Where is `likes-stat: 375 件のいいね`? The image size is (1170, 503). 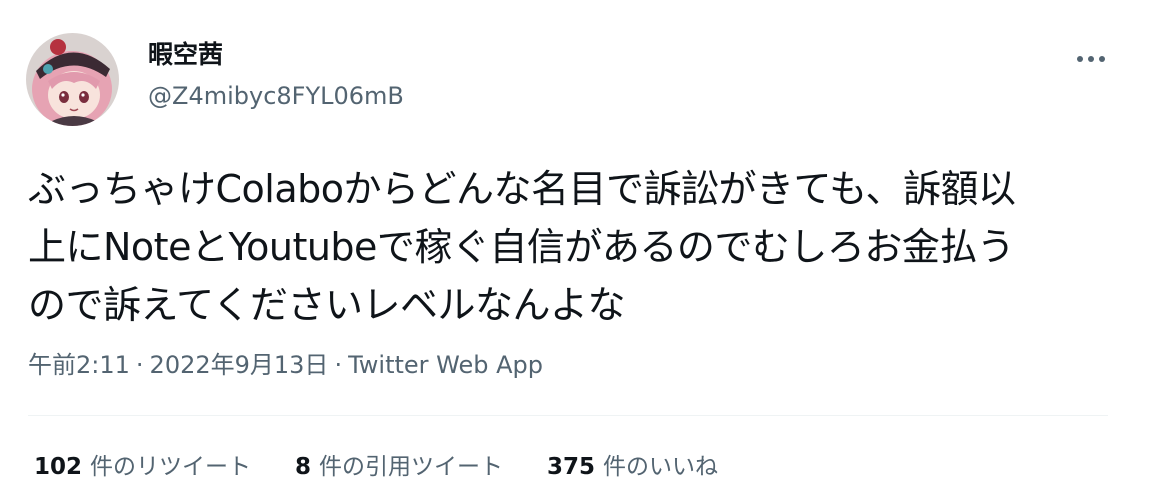 likes-stat: 375 件のいいね is located at coordinates (632, 467).